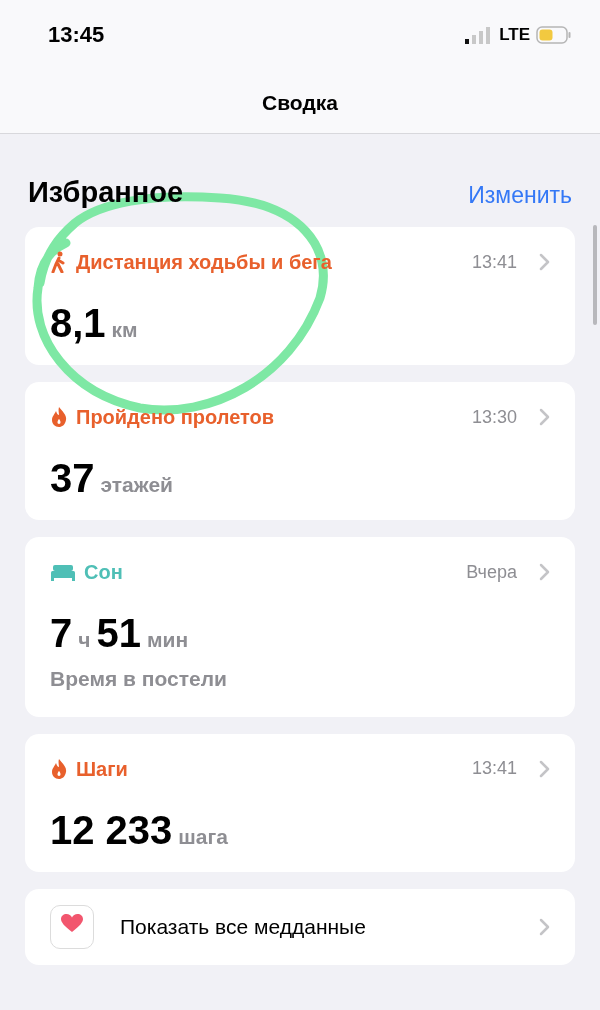  I want to click on metric-value: 51, so click(118, 633).